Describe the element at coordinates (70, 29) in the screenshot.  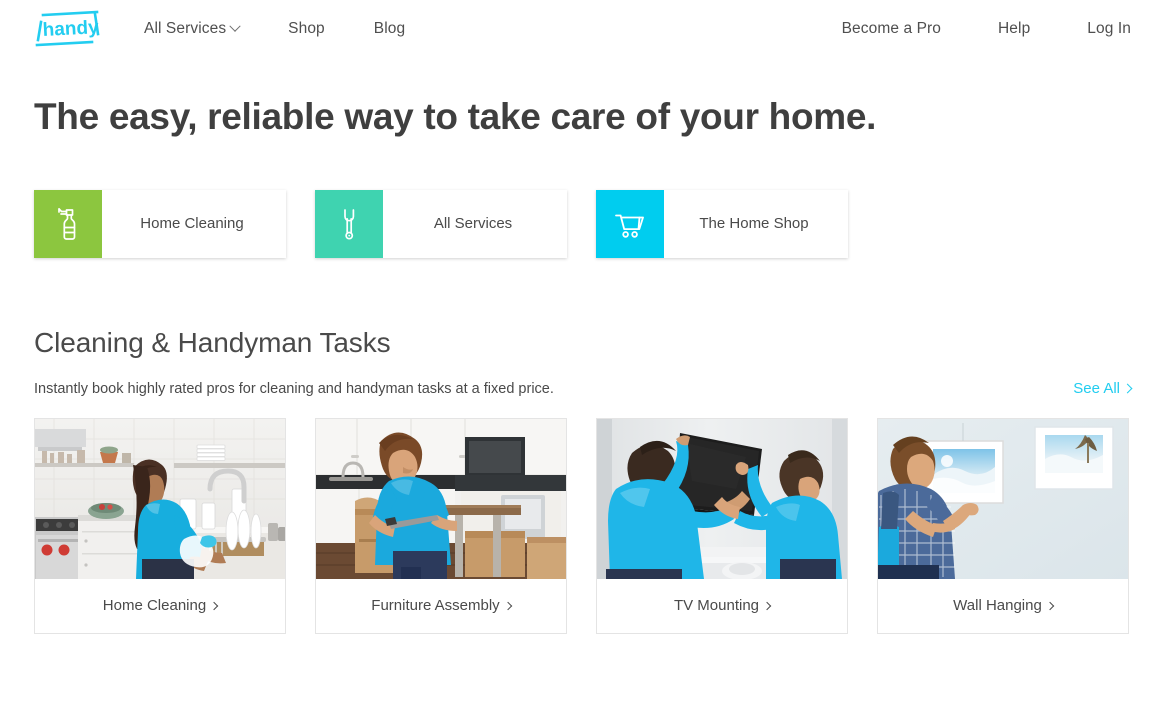
I see `svg-text: handy` at that location.